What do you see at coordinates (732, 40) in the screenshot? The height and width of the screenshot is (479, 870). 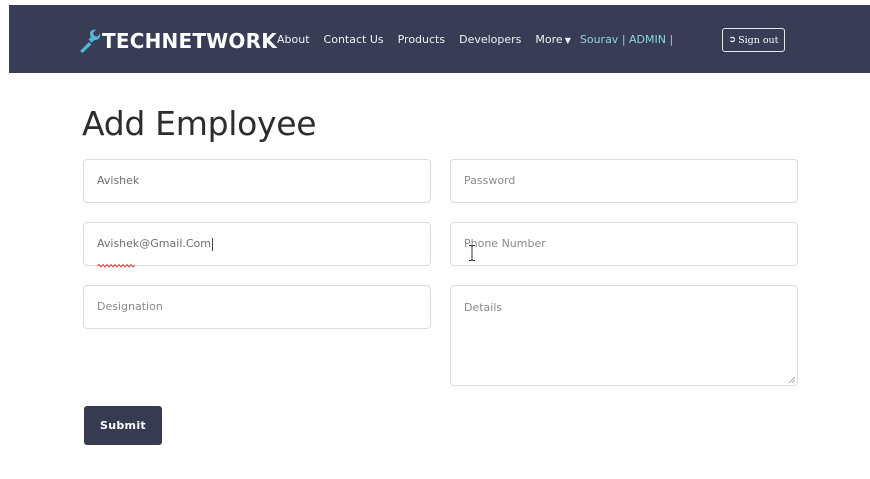 I see `sign-out-icon: ➲` at bounding box center [732, 40].